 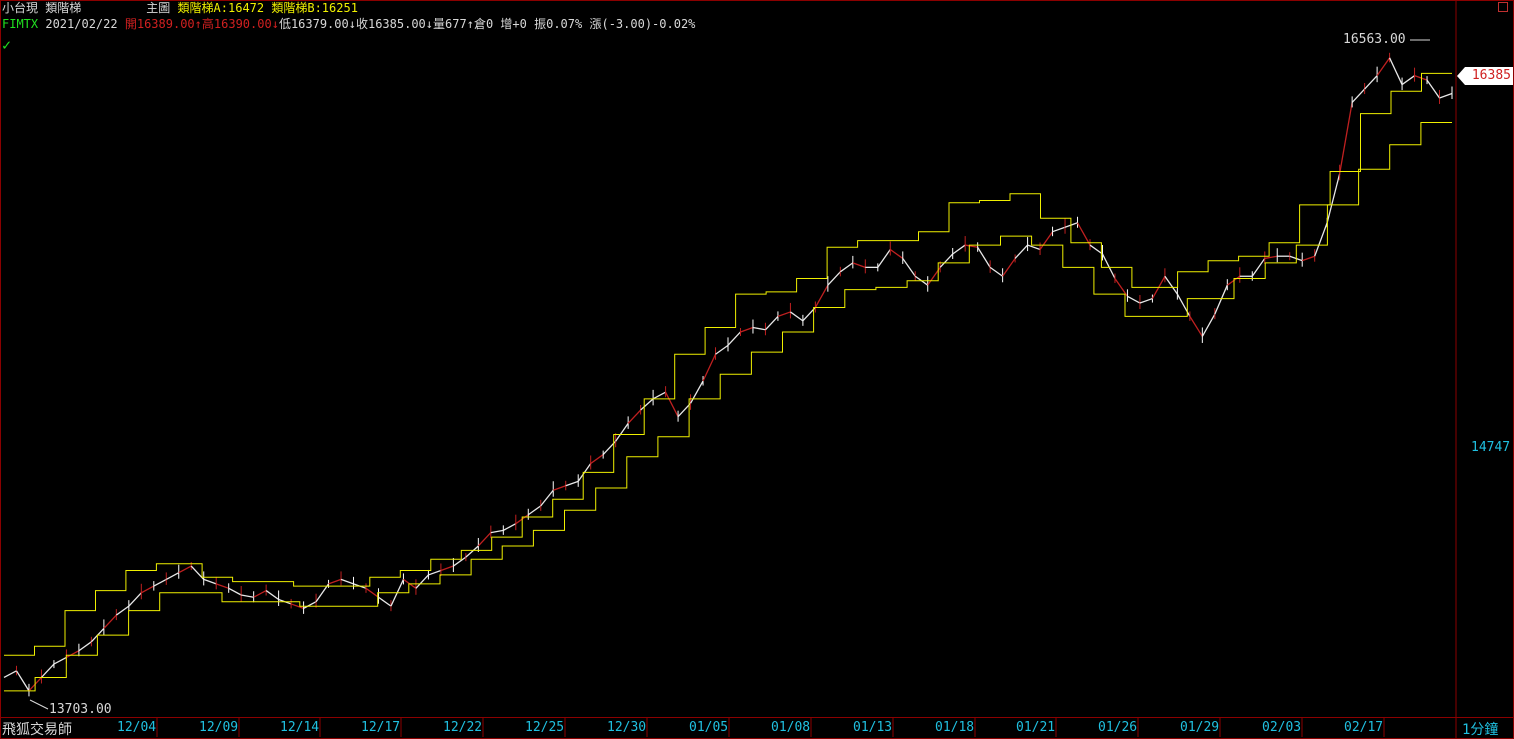 What do you see at coordinates (757, 717) in the screenshot?
I see `x-axis-line` at bounding box center [757, 717].